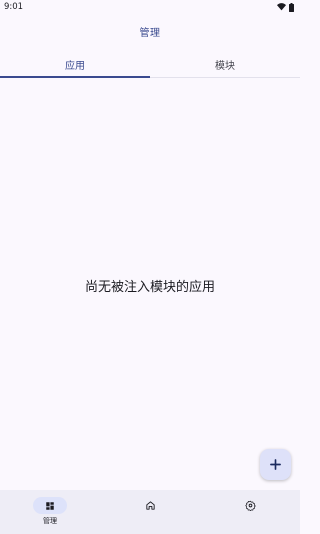 The width and height of the screenshot is (320, 534). I want to click on dashboard-icon, so click(50, 505).